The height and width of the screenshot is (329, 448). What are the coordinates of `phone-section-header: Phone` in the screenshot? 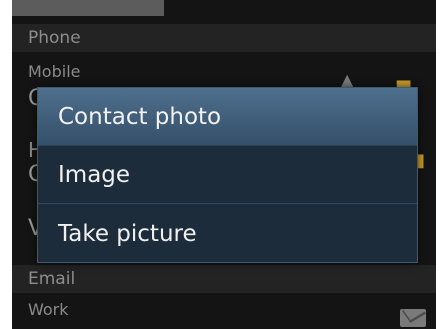 It's located at (224, 38).